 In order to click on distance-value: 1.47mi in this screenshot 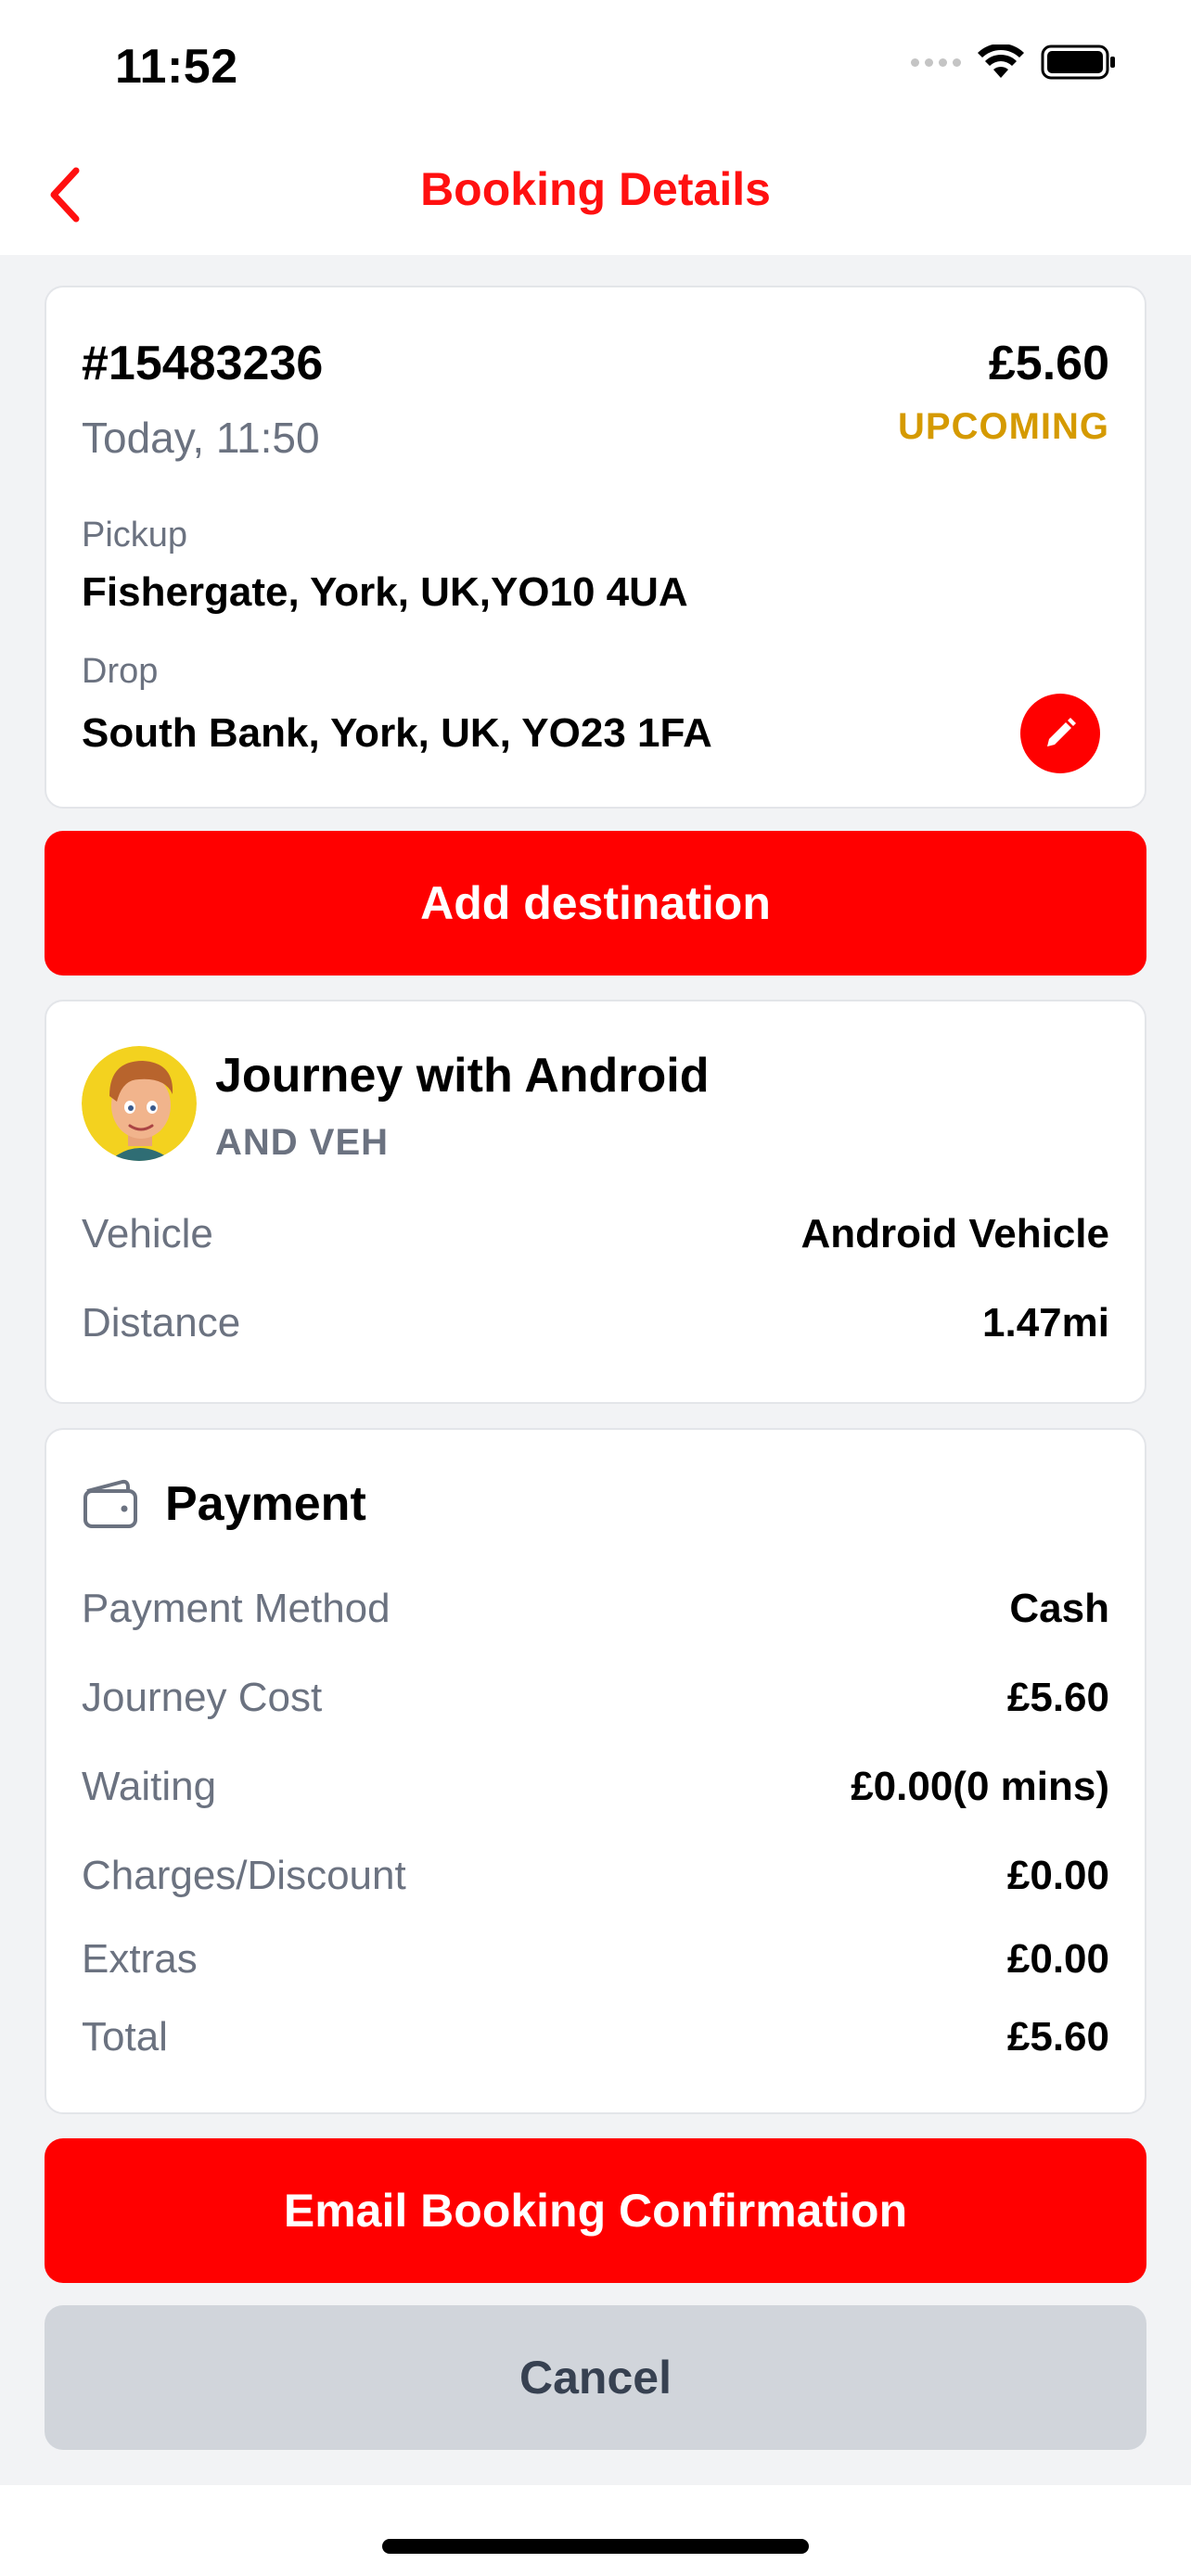, I will do `click(1045, 1323)`.